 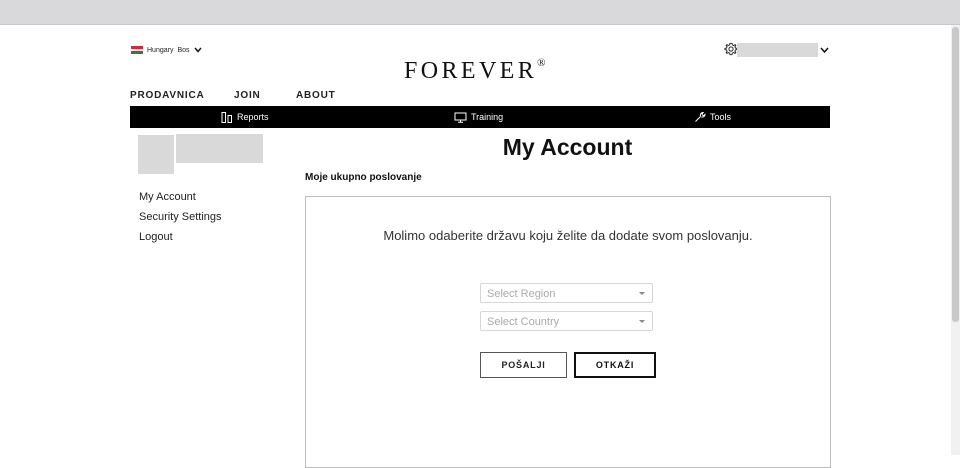 I want to click on registered-mark: ®, so click(x=541, y=63).